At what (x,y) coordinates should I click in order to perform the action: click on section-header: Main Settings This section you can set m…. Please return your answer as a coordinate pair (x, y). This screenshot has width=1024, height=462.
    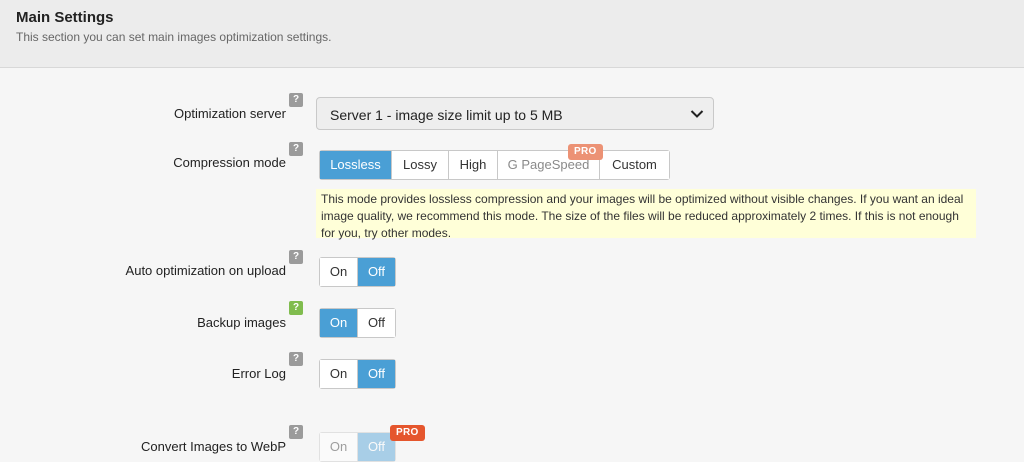
    Looking at the image, I should click on (512, 34).